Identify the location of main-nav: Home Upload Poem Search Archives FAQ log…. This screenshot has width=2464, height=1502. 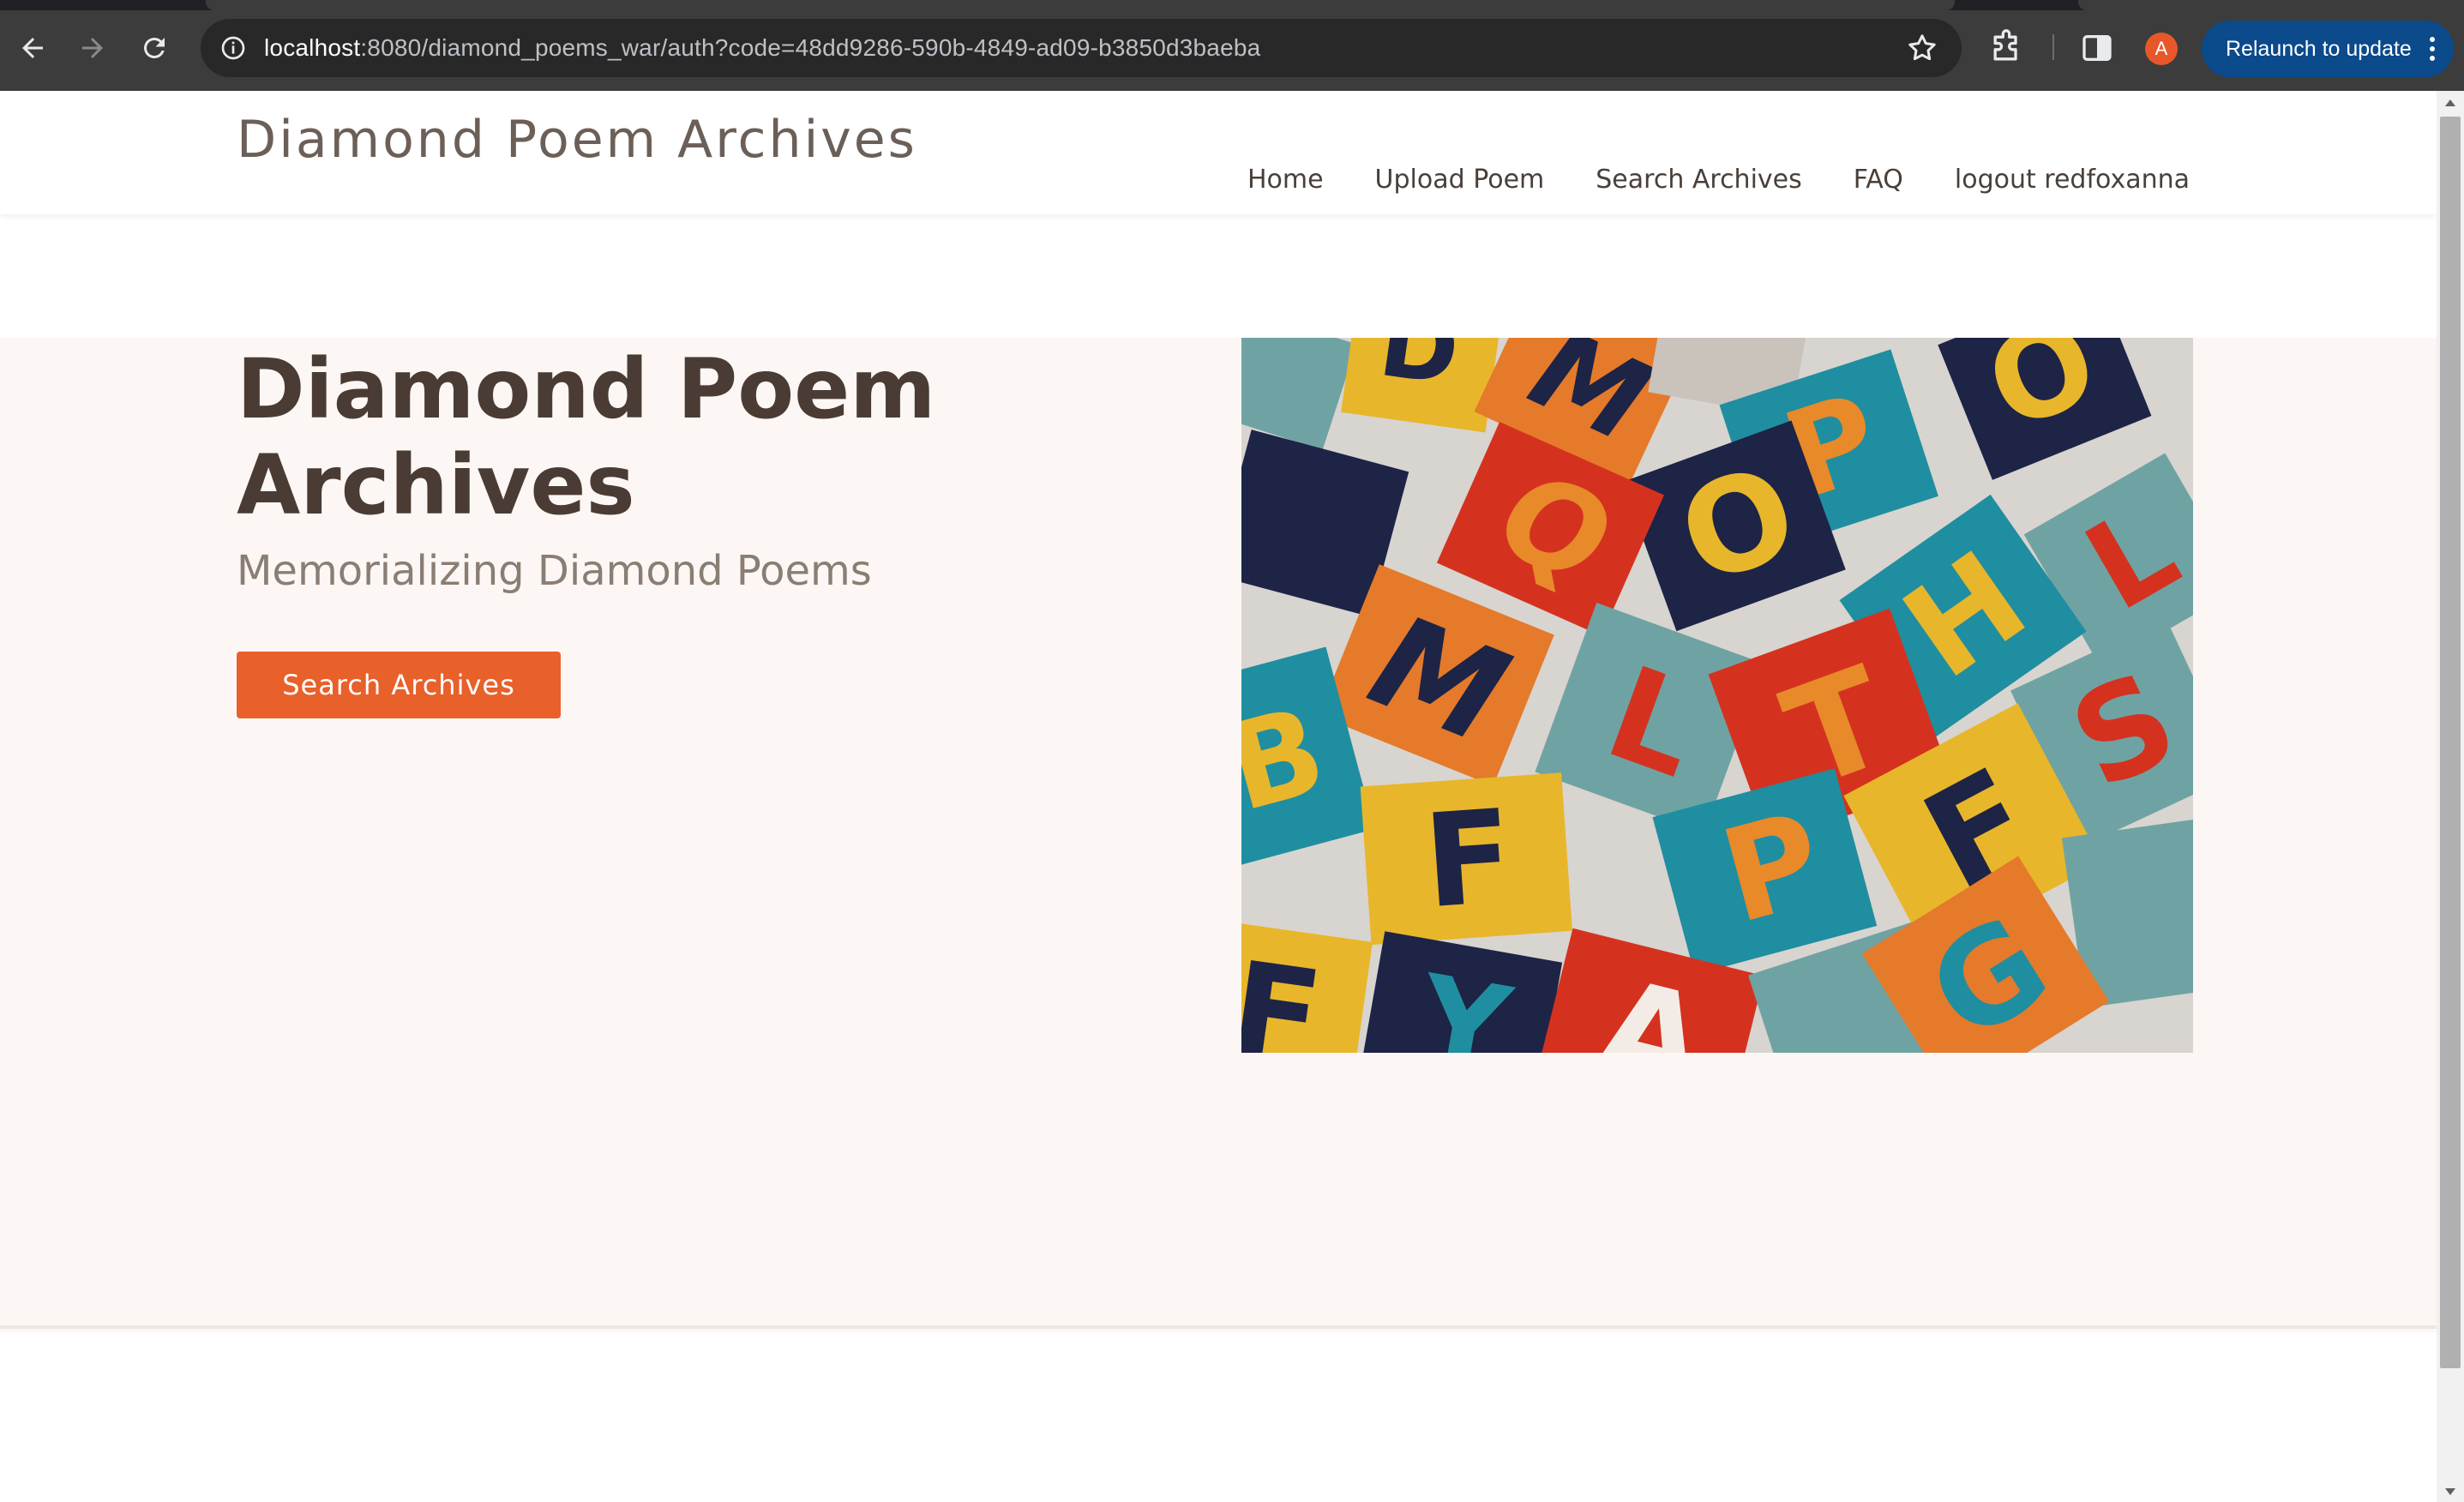
(1693, 180).